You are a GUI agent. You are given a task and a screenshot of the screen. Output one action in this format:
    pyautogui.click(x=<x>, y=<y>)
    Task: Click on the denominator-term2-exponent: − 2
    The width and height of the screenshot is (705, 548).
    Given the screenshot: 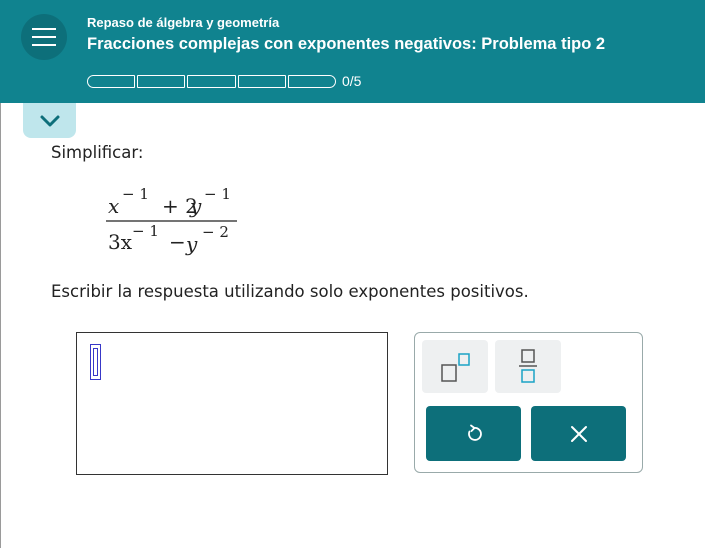 What is the action you would take?
    pyautogui.click(x=215, y=232)
    